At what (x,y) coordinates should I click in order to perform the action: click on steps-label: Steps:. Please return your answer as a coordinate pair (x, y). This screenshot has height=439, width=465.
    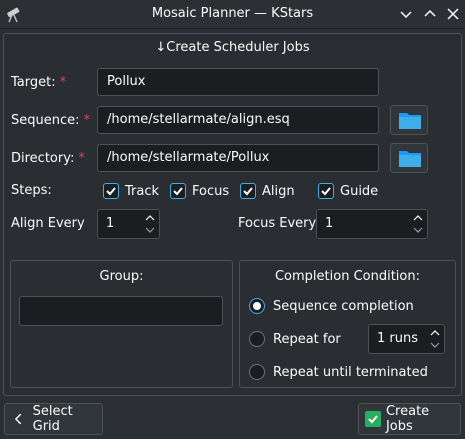
    Looking at the image, I should click on (31, 190).